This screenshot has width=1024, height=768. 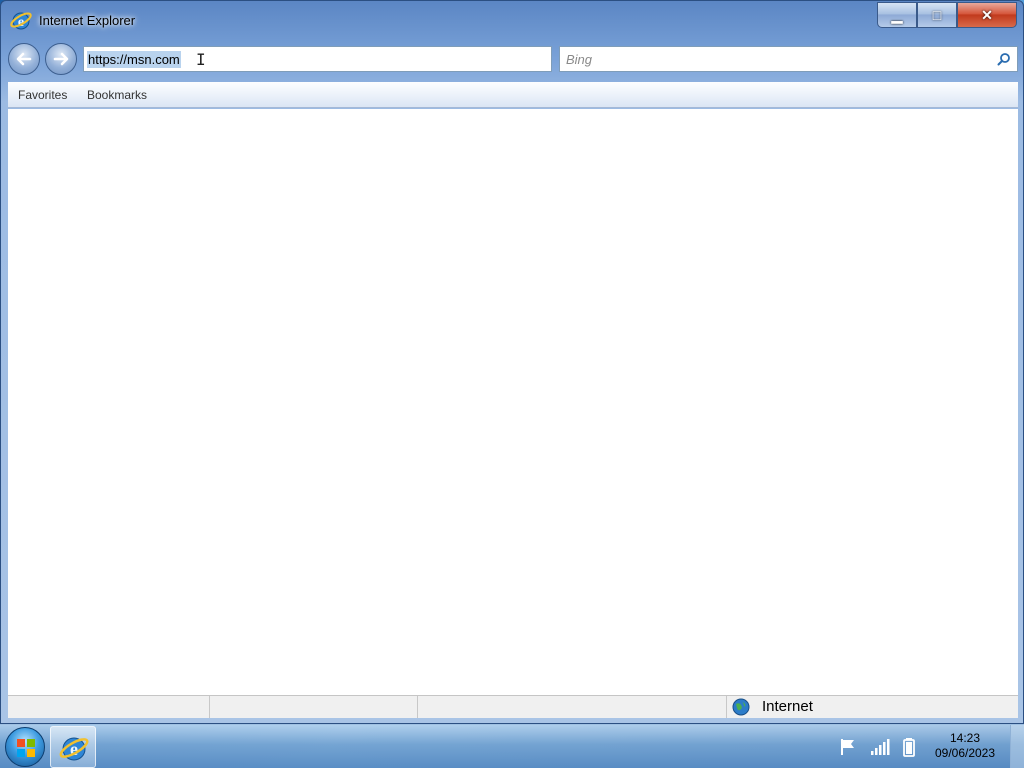 I want to click on clock-time: 14:23, so click(x=965, y=738).